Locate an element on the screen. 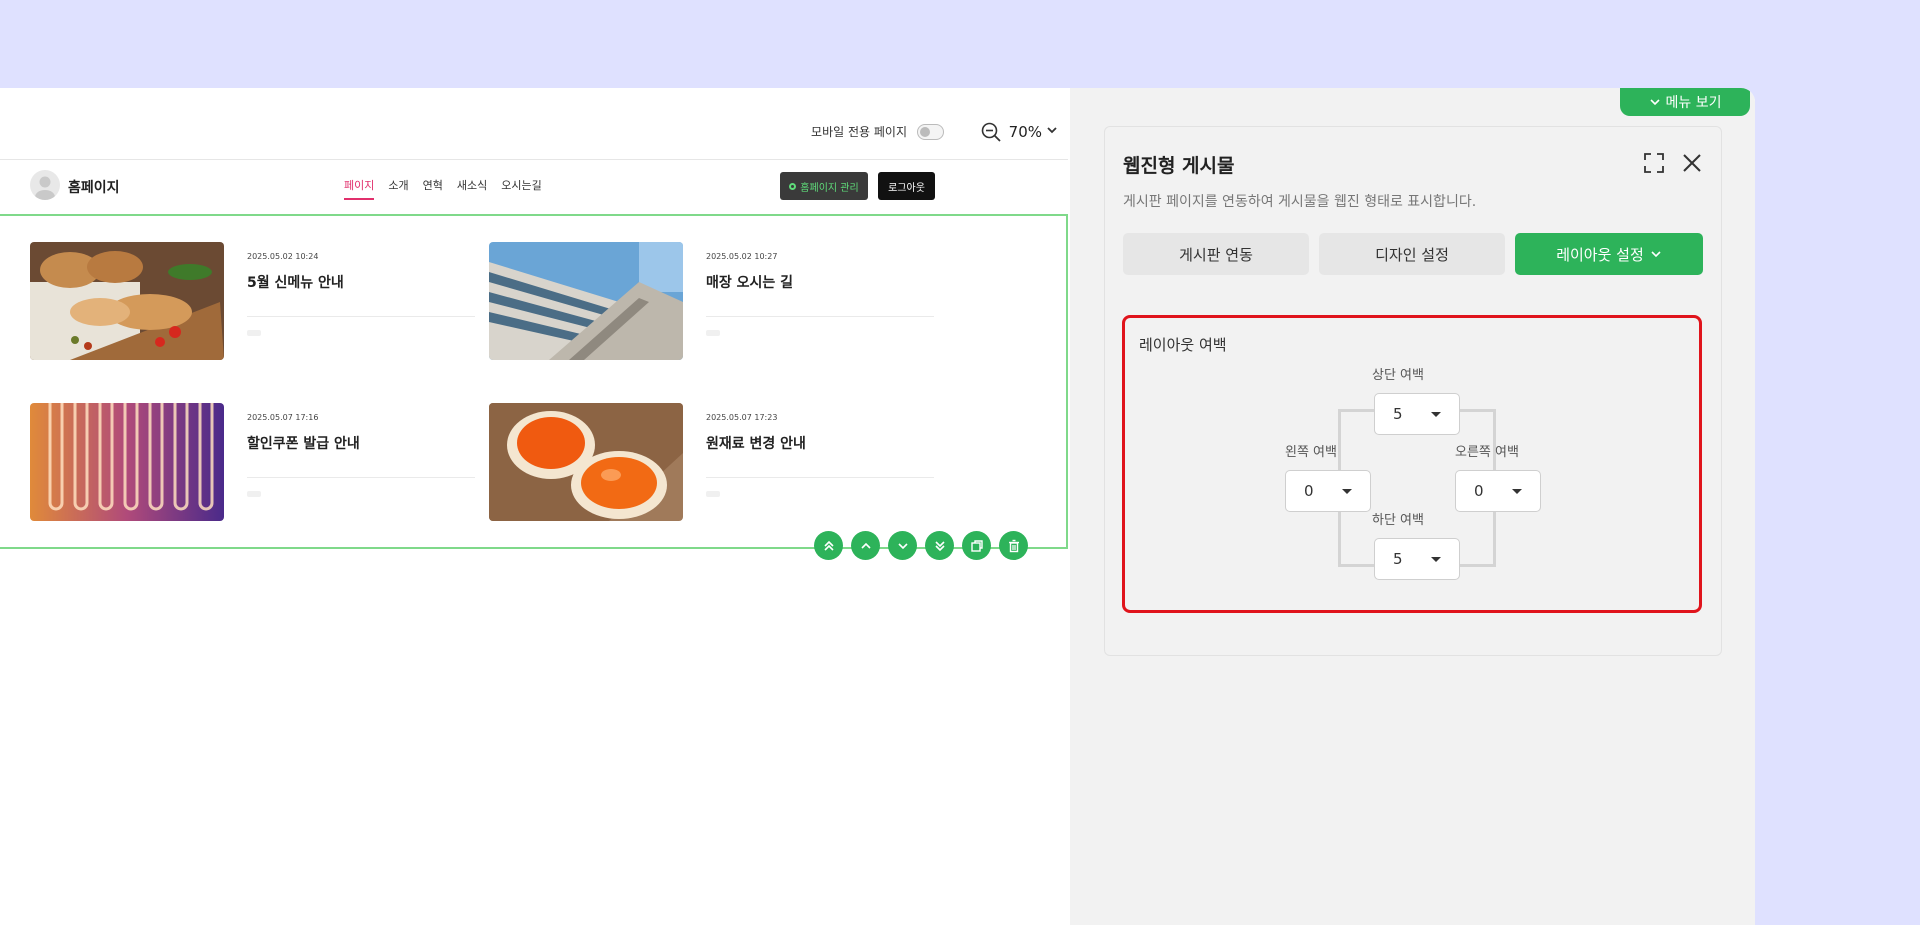 The height and width of the screenshot is (925, 1920). right-margin-label: 오른쪽 여백 is located at coordinates (1487, 452).